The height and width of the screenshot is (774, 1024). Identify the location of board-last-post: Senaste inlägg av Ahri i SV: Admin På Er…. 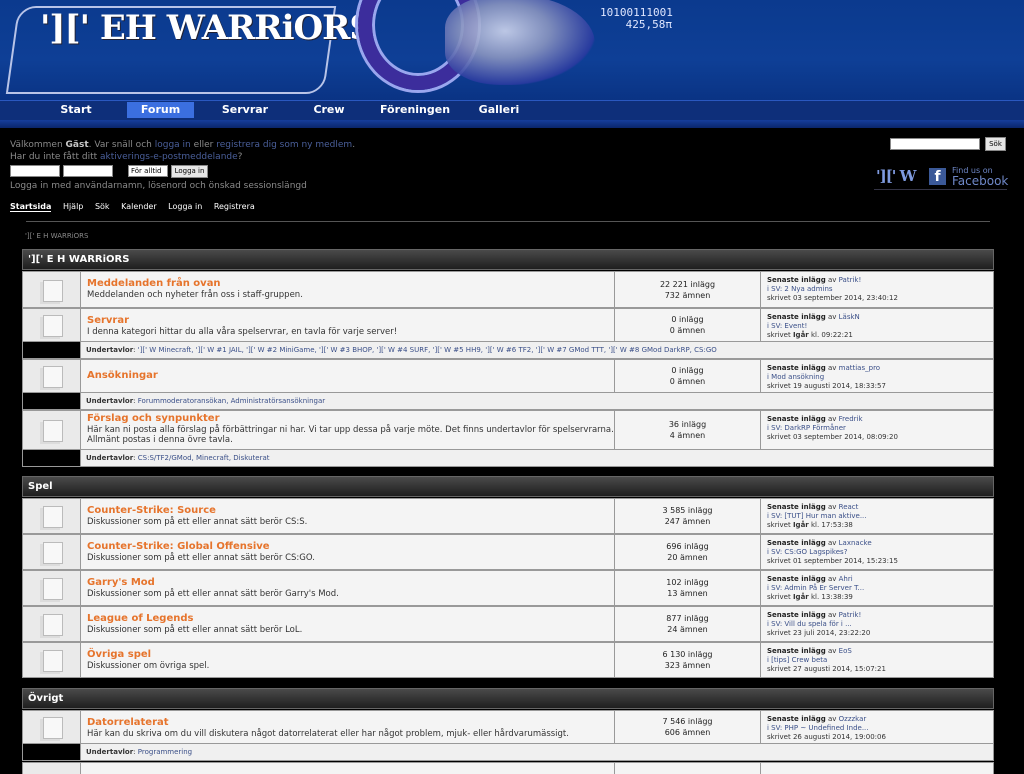
(877, 588).